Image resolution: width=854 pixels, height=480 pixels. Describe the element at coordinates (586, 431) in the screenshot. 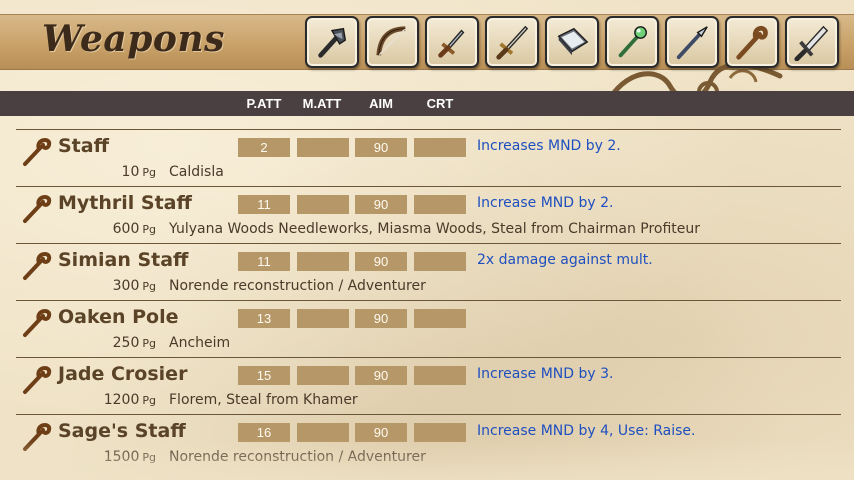

I see `item-effect: Increase MND by 4, Use: Raise.` at that location.